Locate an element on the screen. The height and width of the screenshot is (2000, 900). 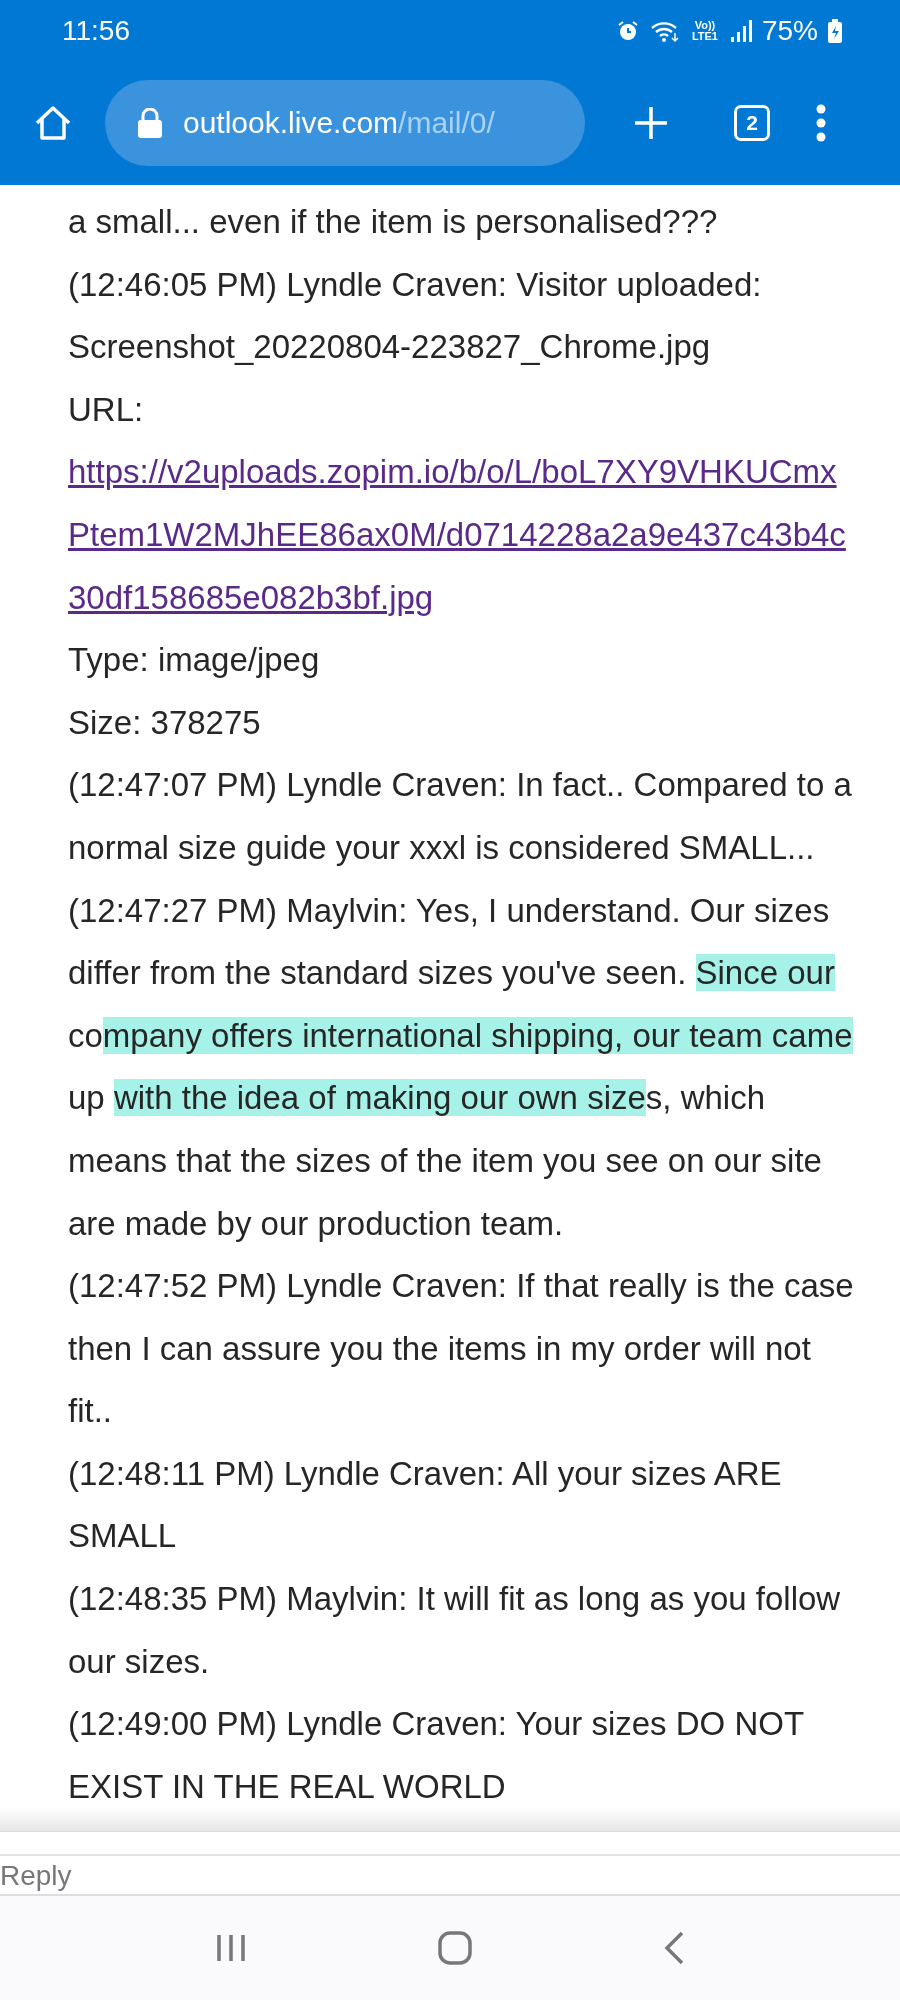
highlighted-text: Since our is located at coordinates (765, 973).